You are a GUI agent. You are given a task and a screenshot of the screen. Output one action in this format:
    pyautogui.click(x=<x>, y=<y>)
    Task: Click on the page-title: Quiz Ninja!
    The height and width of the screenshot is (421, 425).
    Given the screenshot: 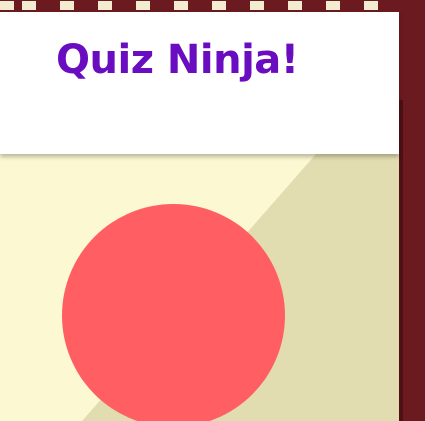 What is the action you would take?
    pyautogui.click(x=177, y=60)
    